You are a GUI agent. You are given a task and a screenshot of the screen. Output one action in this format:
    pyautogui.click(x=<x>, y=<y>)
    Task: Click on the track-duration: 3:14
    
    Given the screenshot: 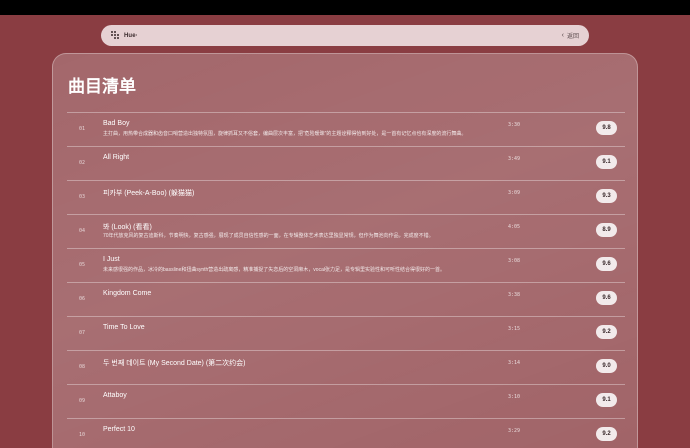 What is the action you would take?
    pyautogui.click(x=514, y=363)
    